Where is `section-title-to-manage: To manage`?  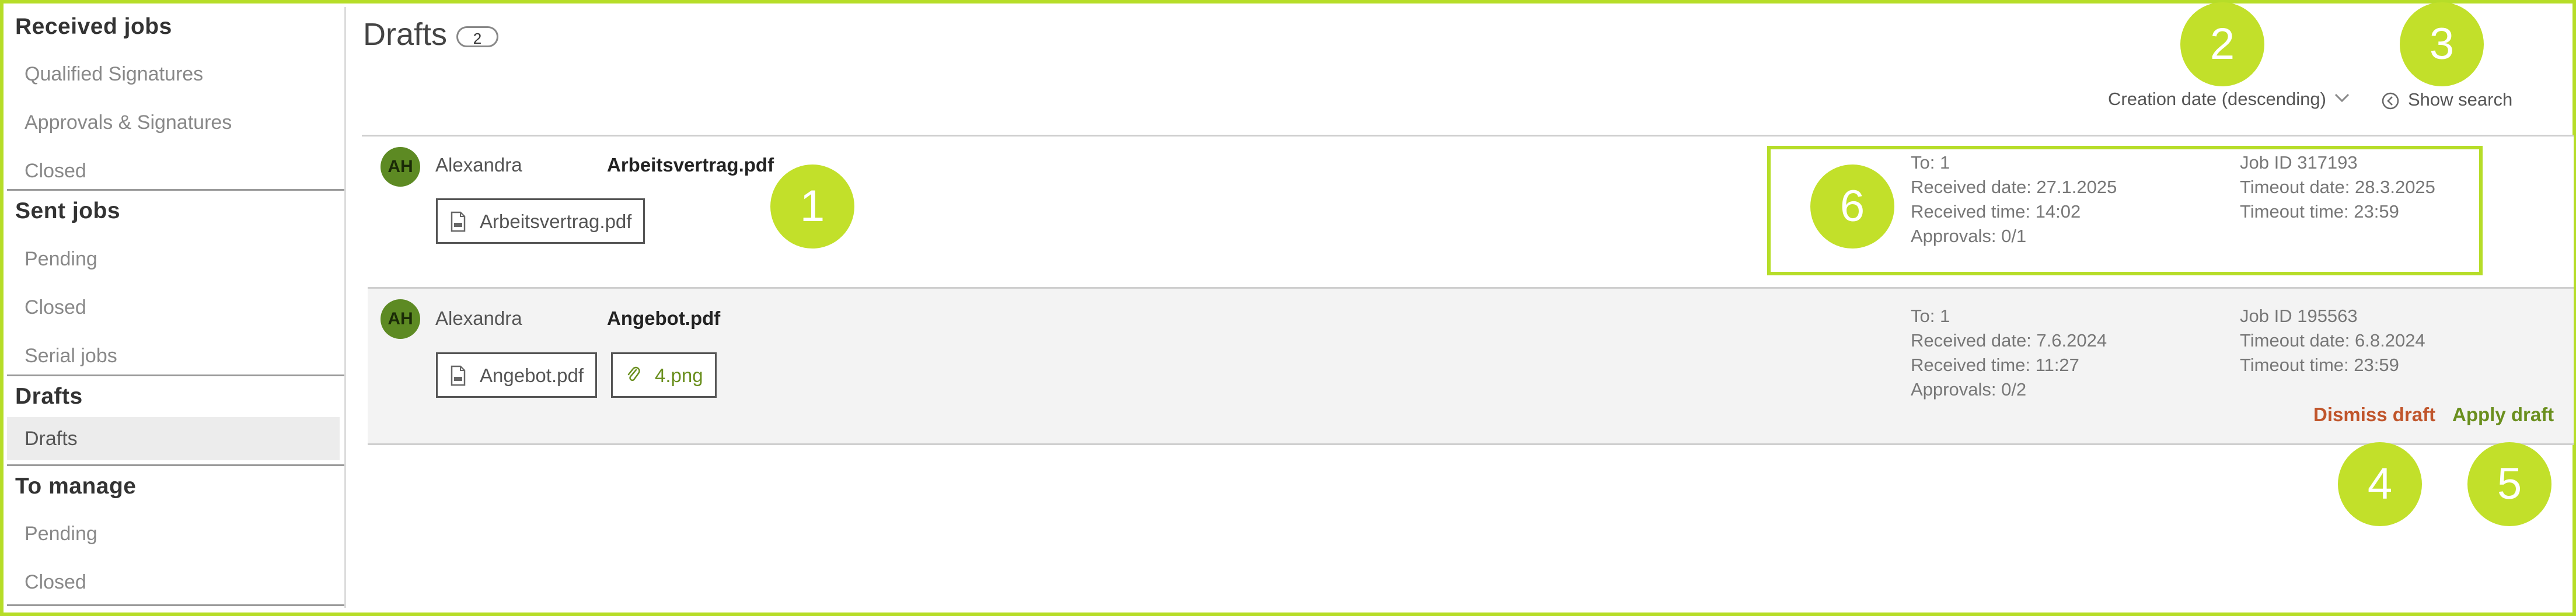
section-title-to-manage: To manage is located at coordinates (76, 487).